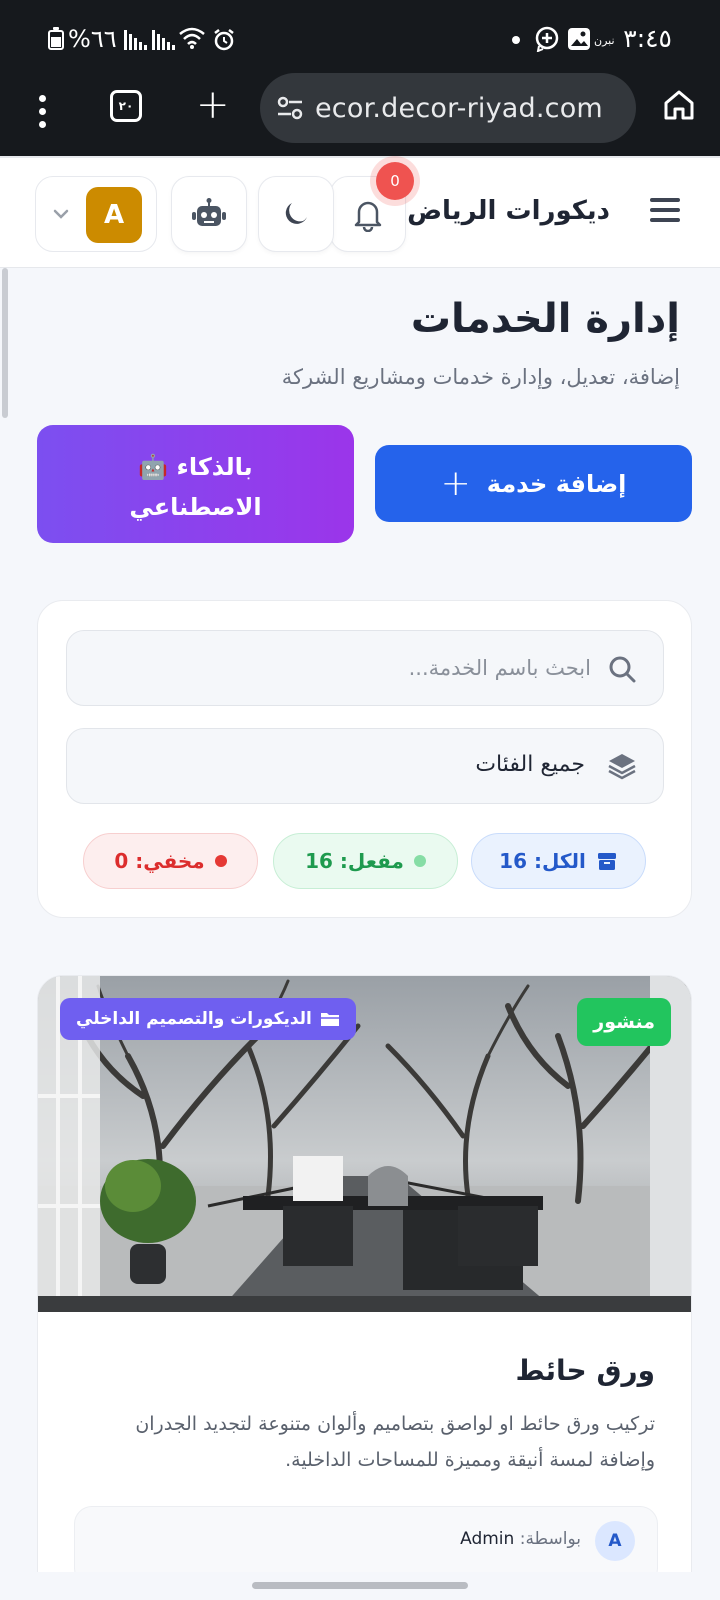  What do you see at coordinates (508, 211) in the screenshot?
I see `brand-name: ديكورات الرياض` at bounding box center [508, 211].